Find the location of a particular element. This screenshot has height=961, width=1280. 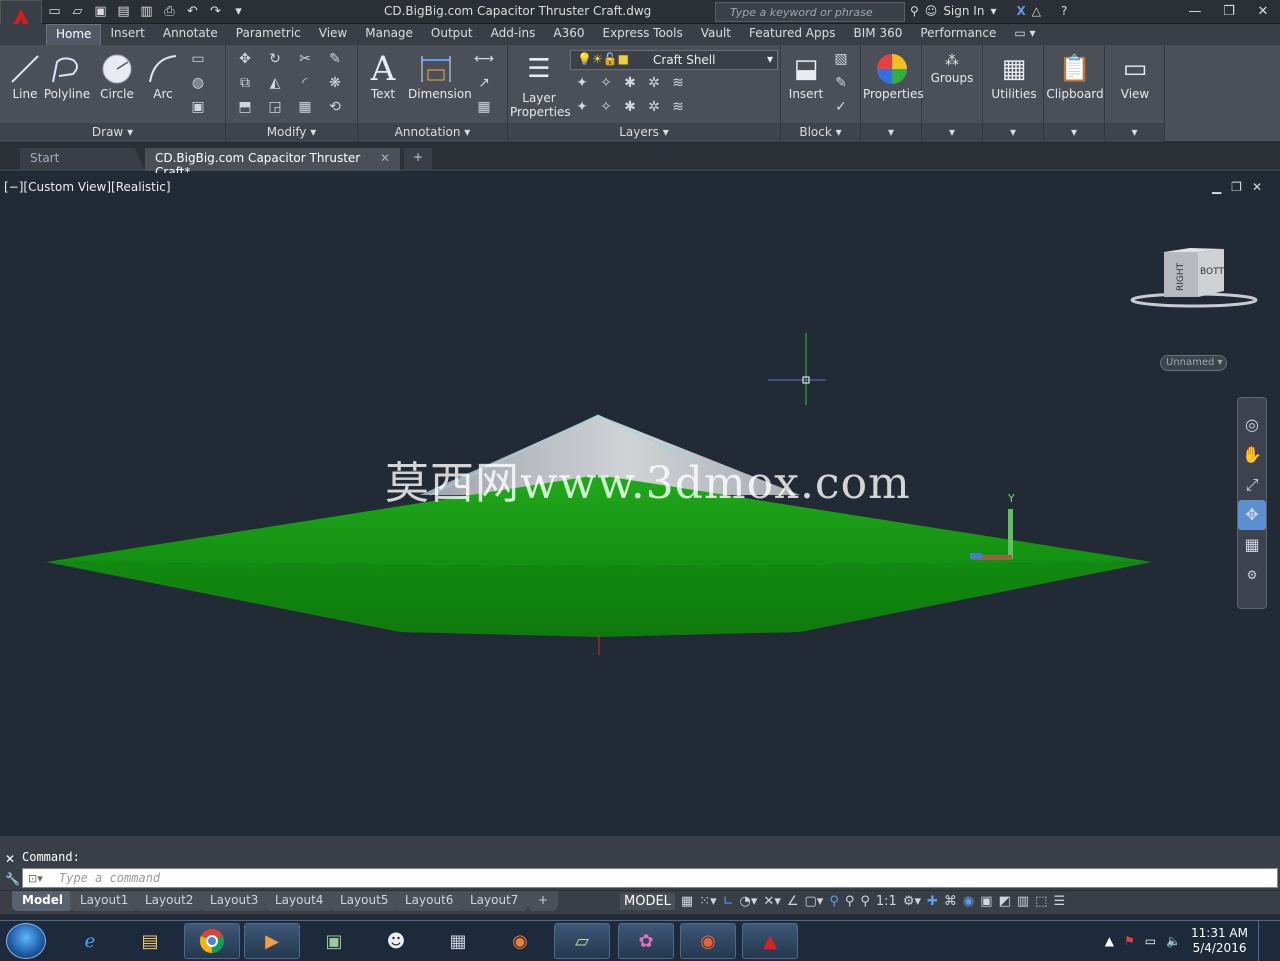

network-icon: ▭ is located at coordinates (1150, 941).